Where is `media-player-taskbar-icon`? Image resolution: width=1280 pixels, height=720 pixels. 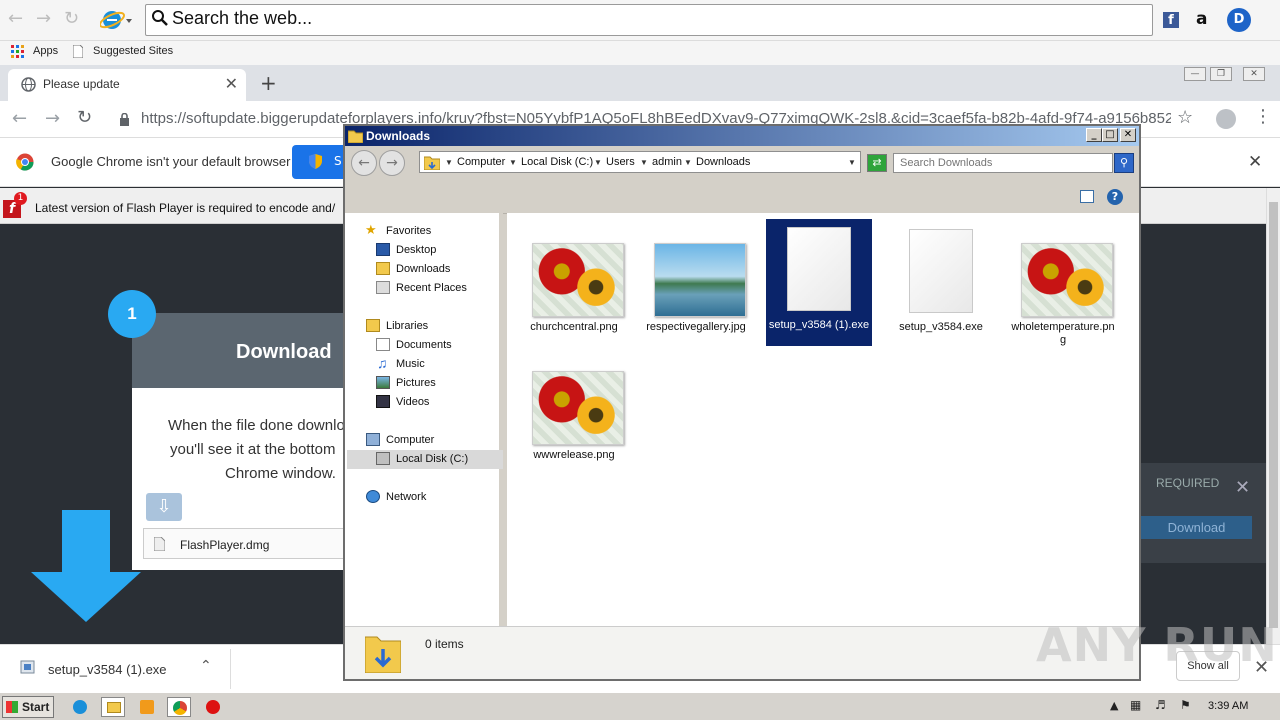 media-player-taskbar-icon is located at coordinates (147, 707).